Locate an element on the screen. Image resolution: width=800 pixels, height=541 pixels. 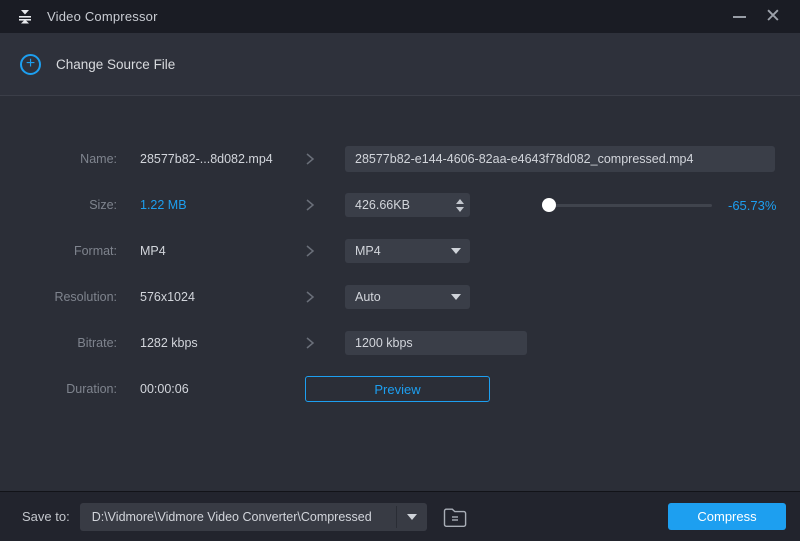
close-icon: ✕ is located at coordinates (773, 16).